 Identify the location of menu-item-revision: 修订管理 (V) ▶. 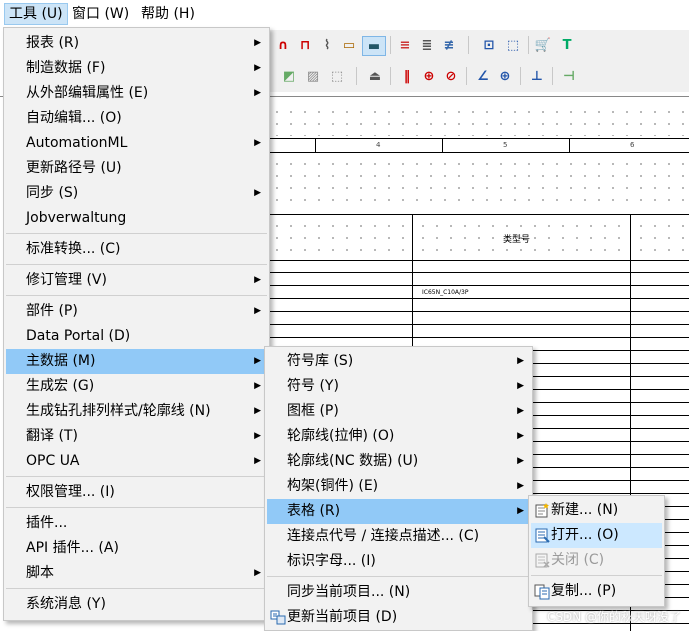
(136, 280).